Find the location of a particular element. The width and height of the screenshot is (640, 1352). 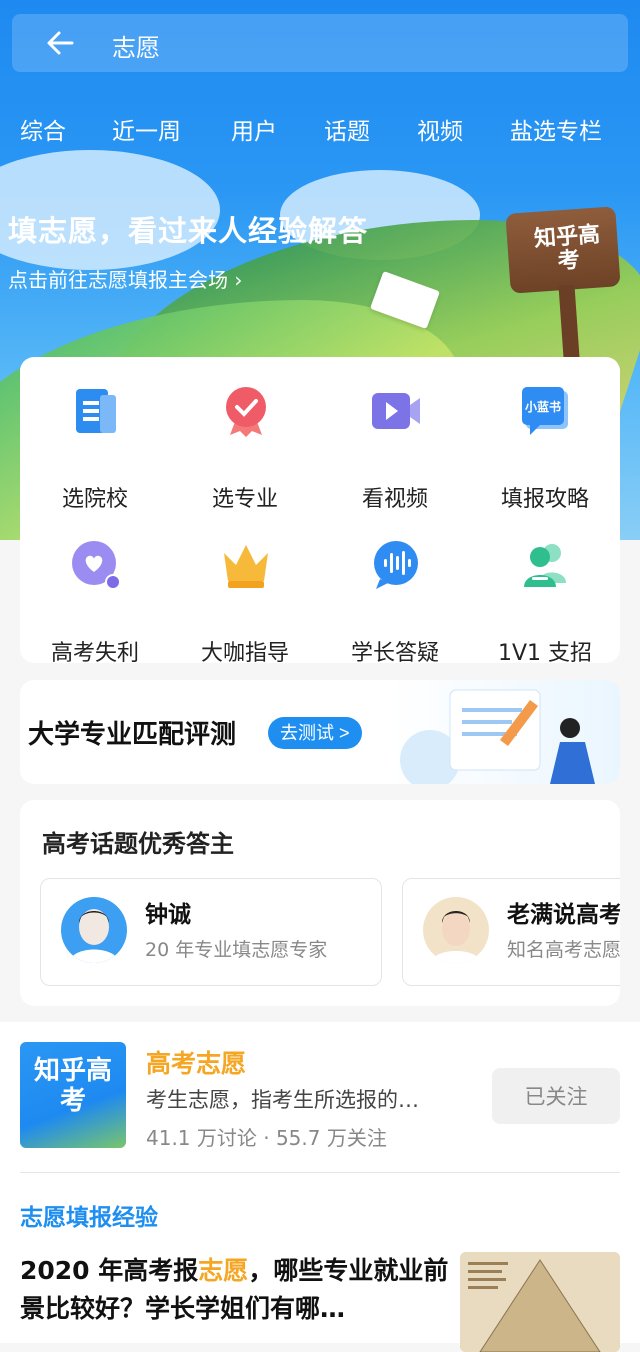

grid-label: 看视频 is located at coordinates (394, 499).